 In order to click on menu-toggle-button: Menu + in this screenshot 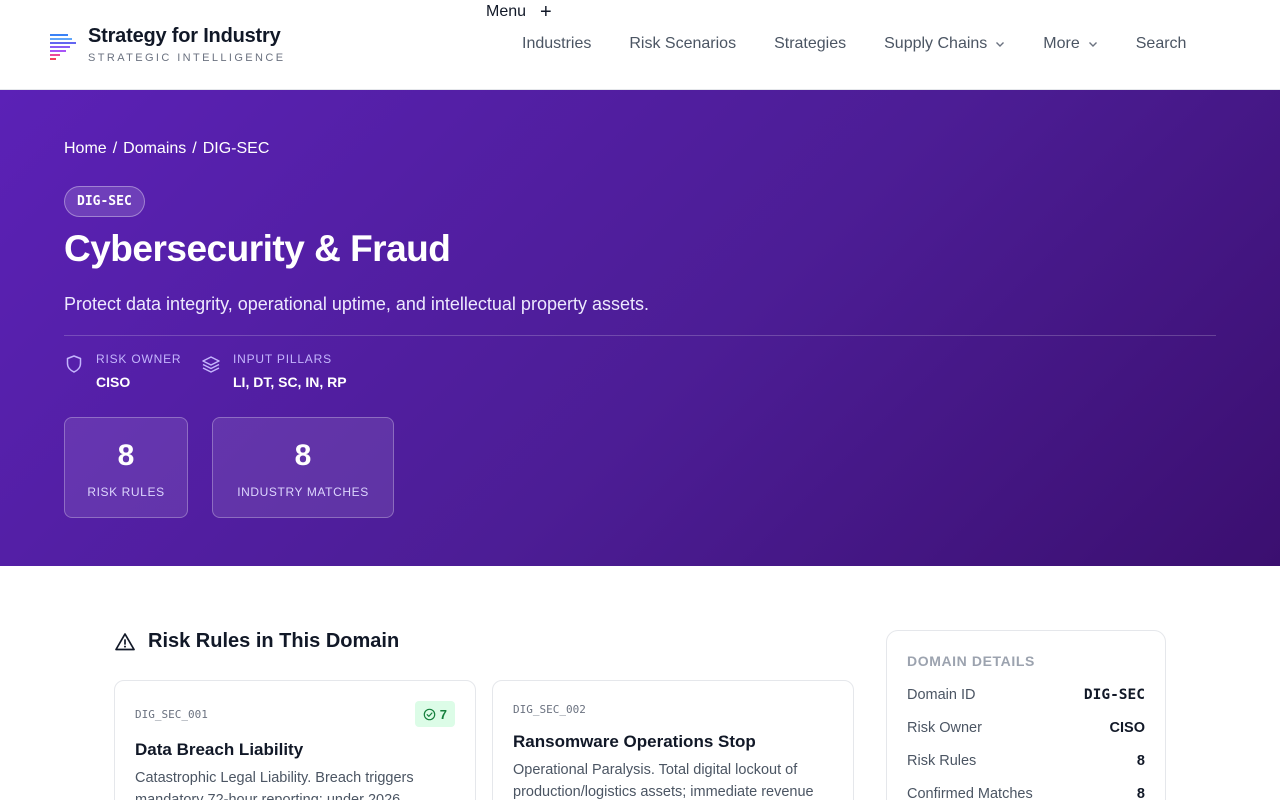, I will do `click(519, 12)`.